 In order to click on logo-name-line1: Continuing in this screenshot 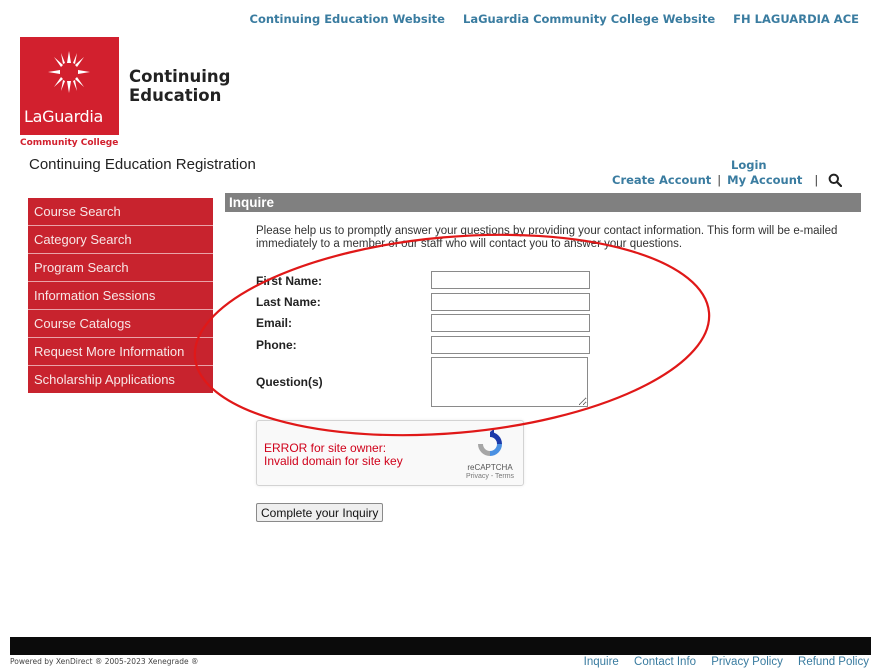, I will do `click(180, 76)`.